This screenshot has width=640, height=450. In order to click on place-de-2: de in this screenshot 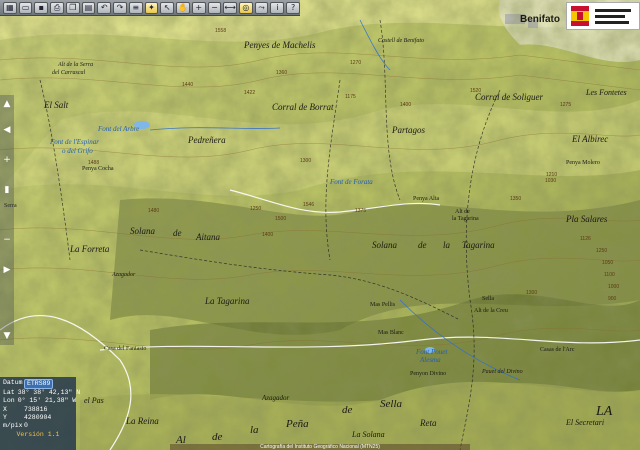, I will do `click(422, 245)`.